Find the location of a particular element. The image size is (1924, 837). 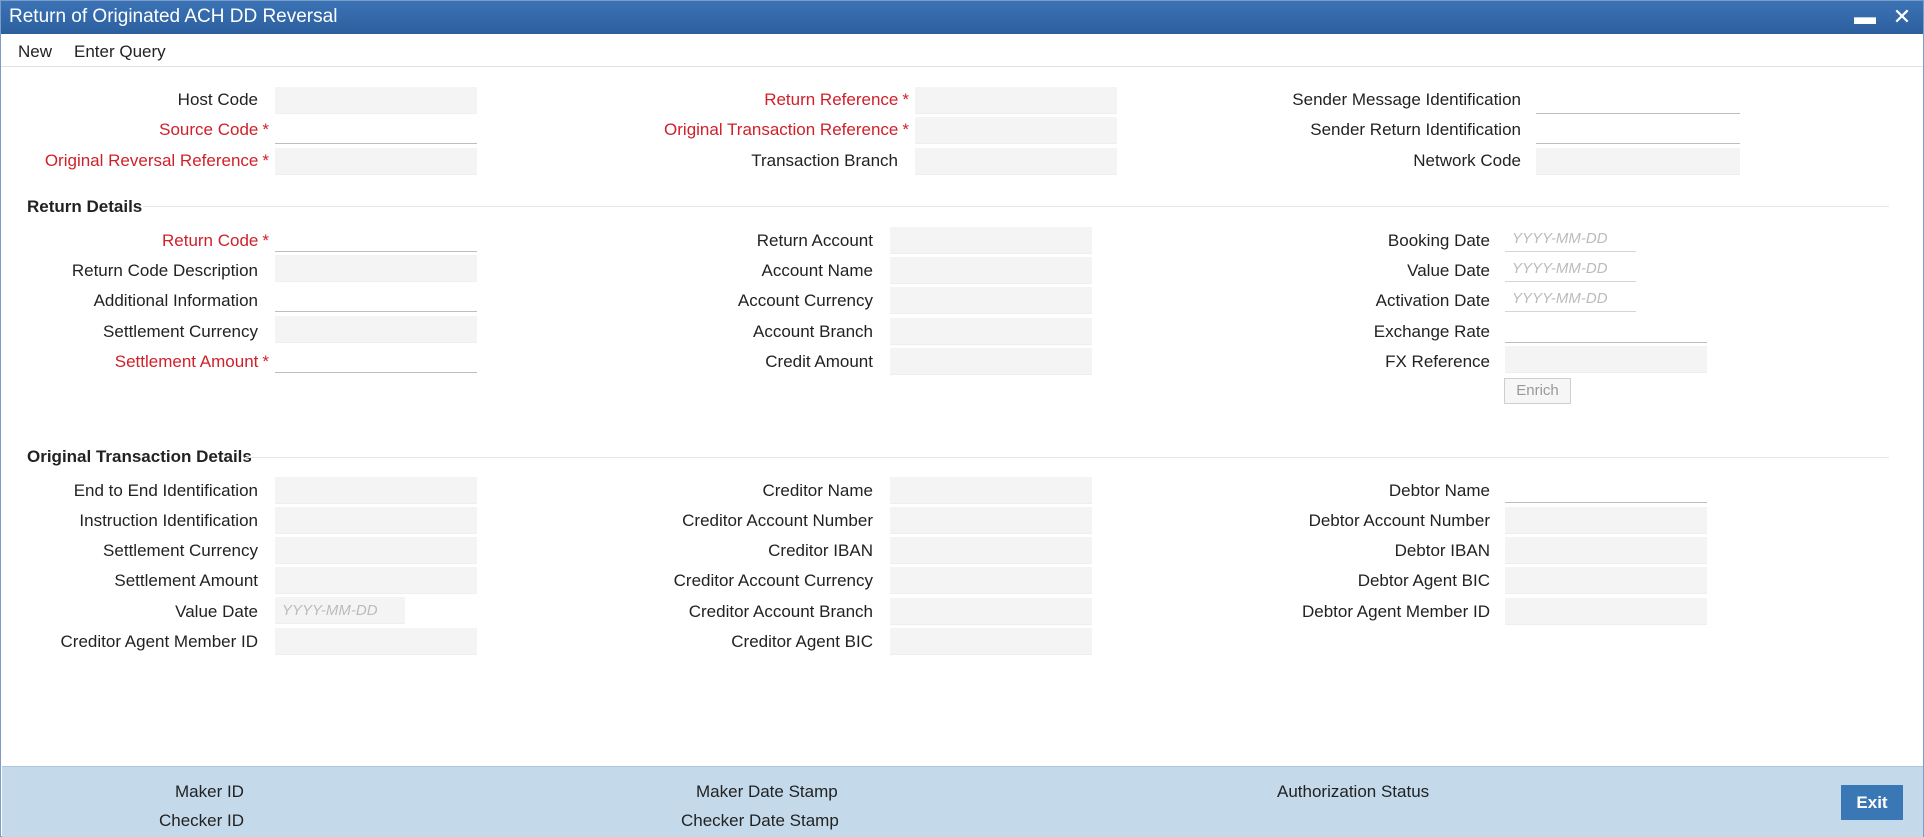

credit-amount-label: Credit Amount is located at coordinates (819, 361).